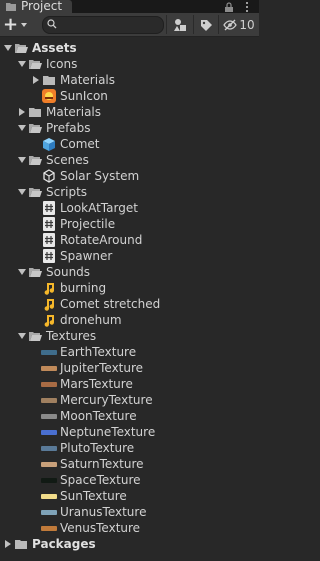 Image resolution: width=320 pixels, height=561 pixels. Describe the element at coordinates (91, 320) in the screenshot. I see `tree-label: dronehum` at that location.